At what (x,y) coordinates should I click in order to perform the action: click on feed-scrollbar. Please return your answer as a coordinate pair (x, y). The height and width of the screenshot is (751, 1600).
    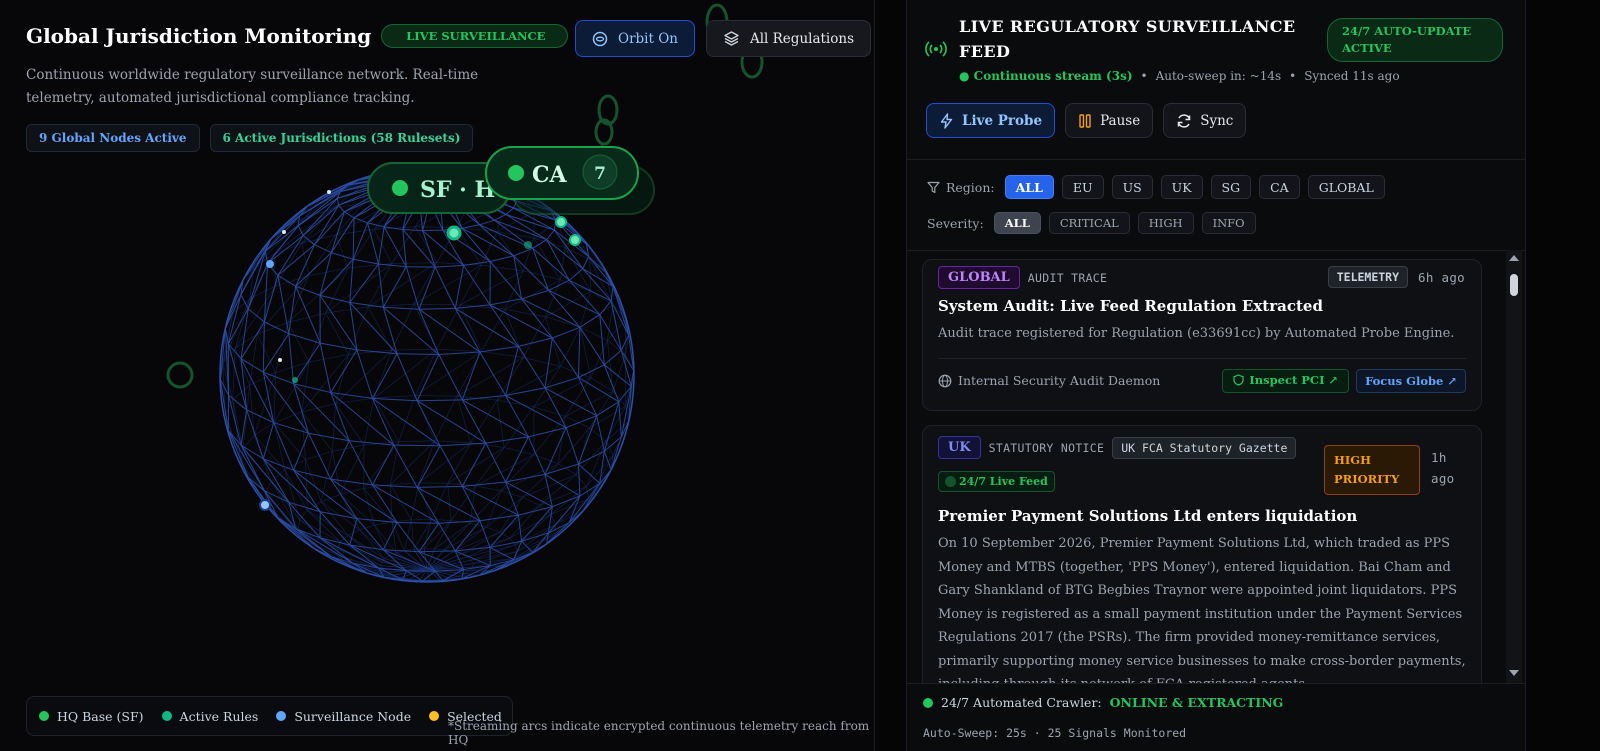
    Looking at the image, I should click on (1514, 466).